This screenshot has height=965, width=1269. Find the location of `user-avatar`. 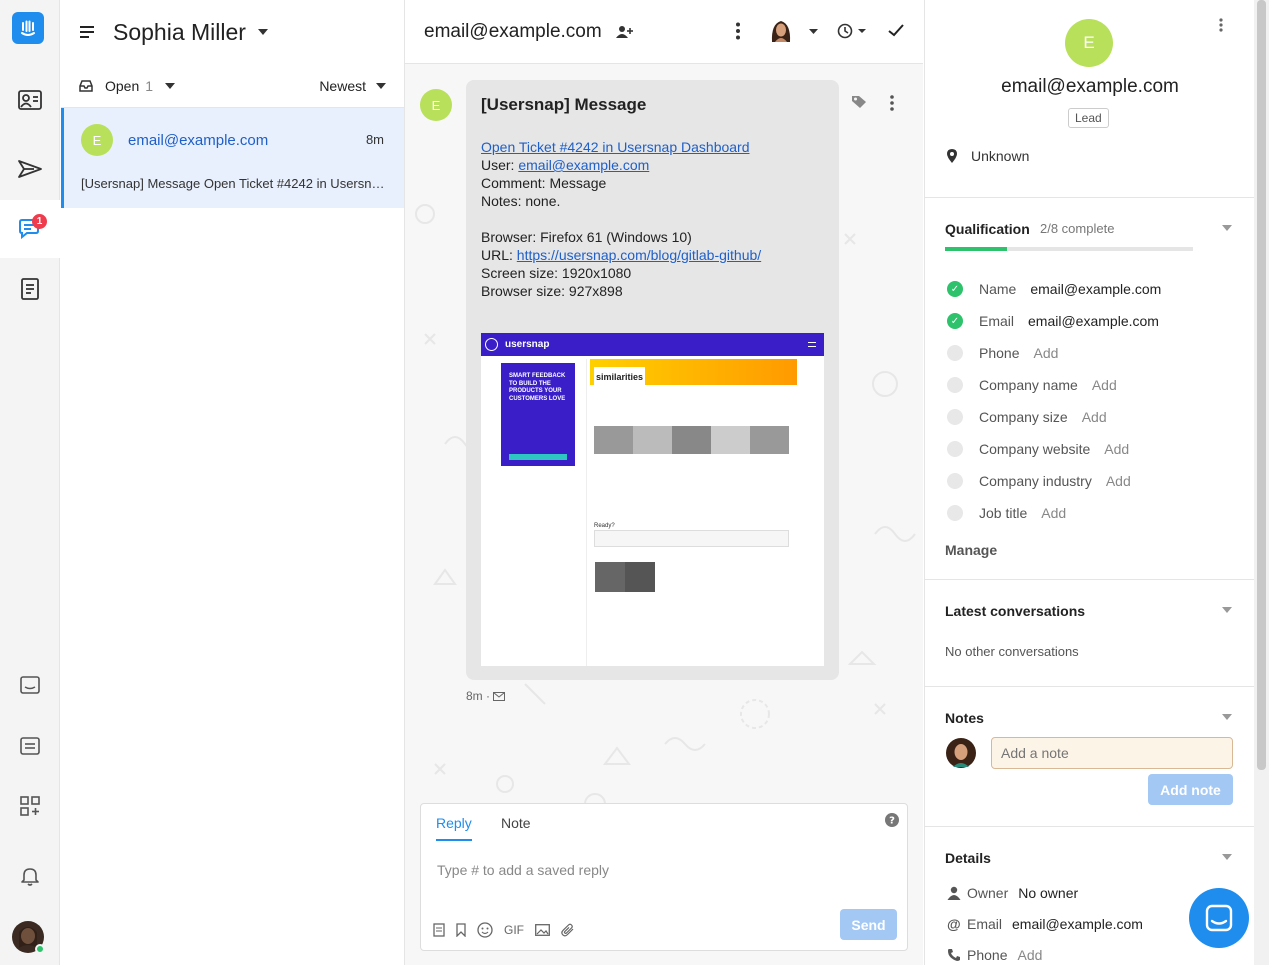

user-avatar is located at coordinates (28, 937).